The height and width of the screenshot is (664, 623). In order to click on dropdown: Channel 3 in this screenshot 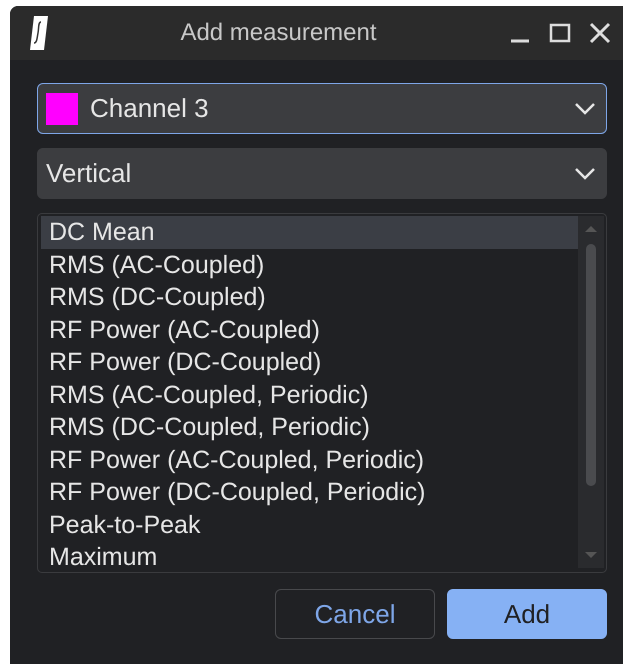, I will do `click(322, 108)`.